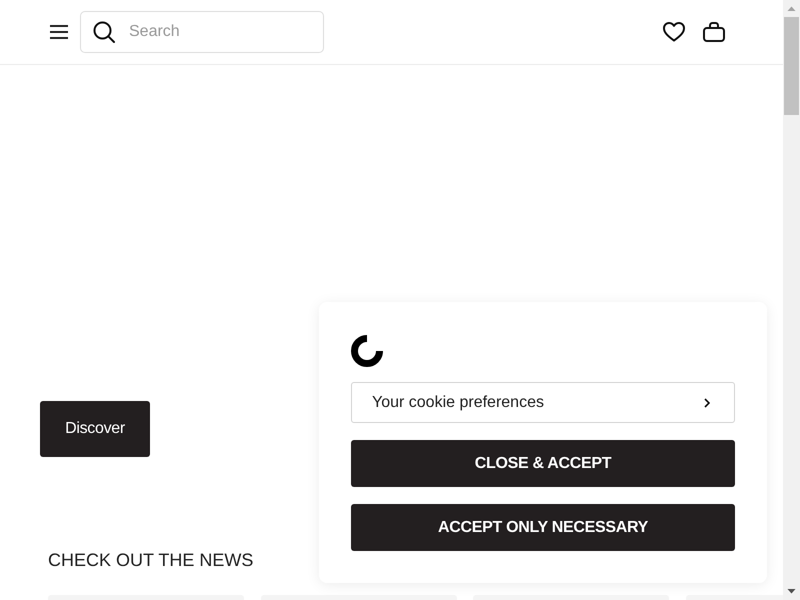  Describe the element at coordinates (714, 32) in the screenshot. I see `shopping-bag-icon` at that location.